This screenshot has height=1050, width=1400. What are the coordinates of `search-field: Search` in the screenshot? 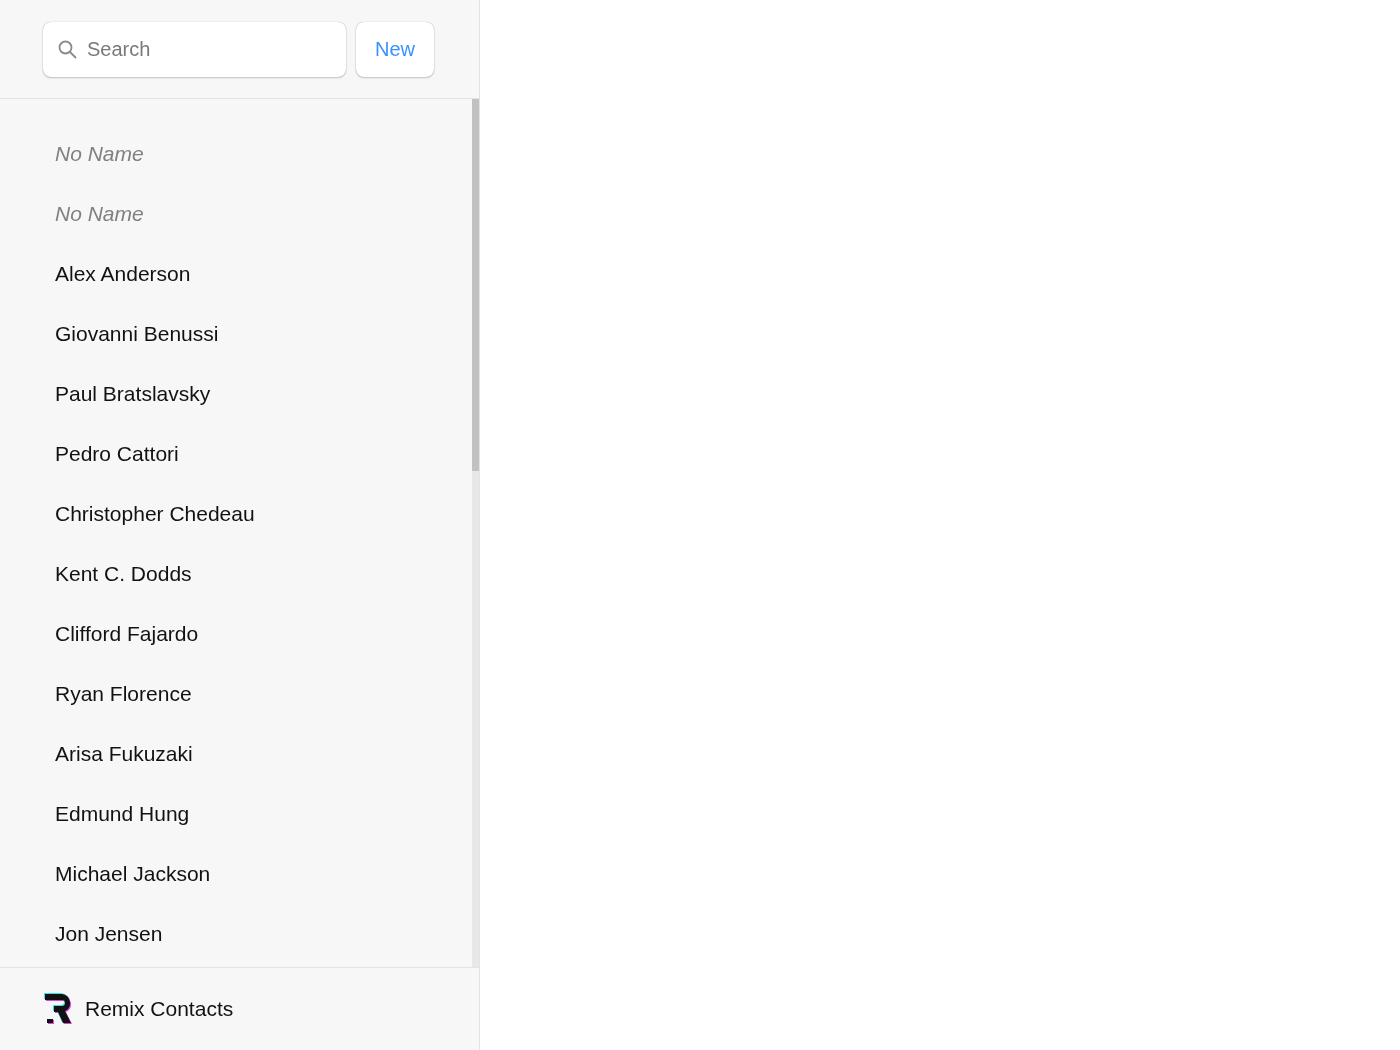 It's located at (194, 49).